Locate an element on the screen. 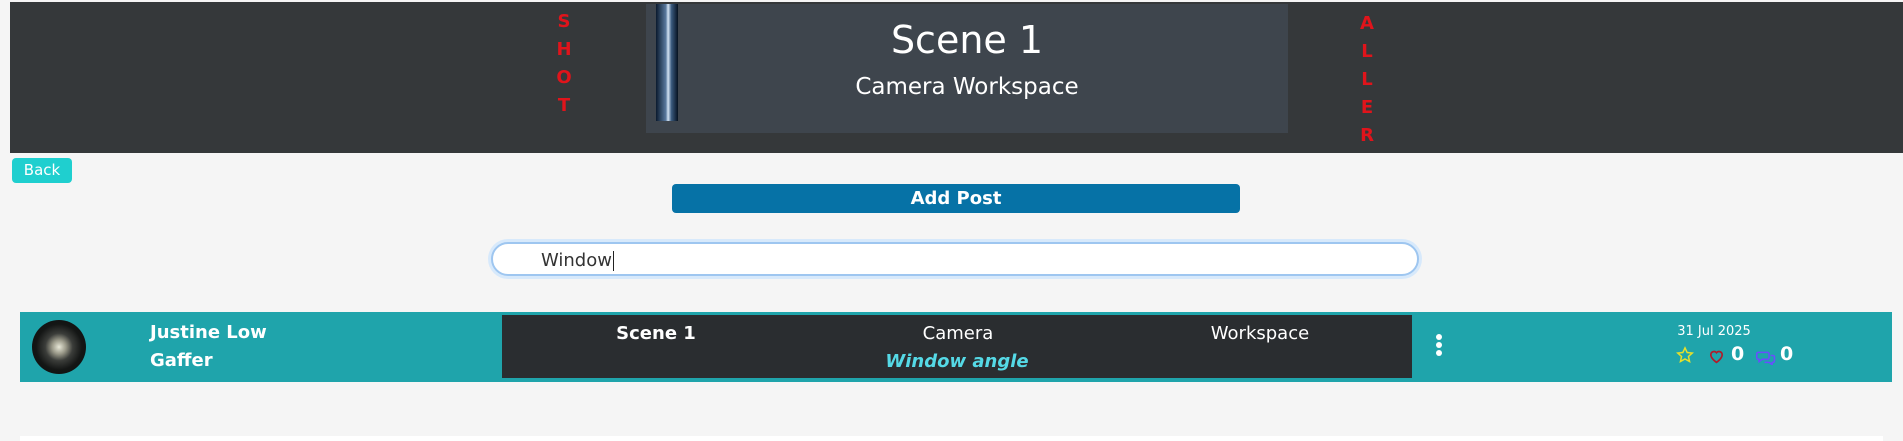 This screenshot has height=441, width=1903. post-card: Scene 1 Camera Workspace Window angle is located at coordinates (957, 346).